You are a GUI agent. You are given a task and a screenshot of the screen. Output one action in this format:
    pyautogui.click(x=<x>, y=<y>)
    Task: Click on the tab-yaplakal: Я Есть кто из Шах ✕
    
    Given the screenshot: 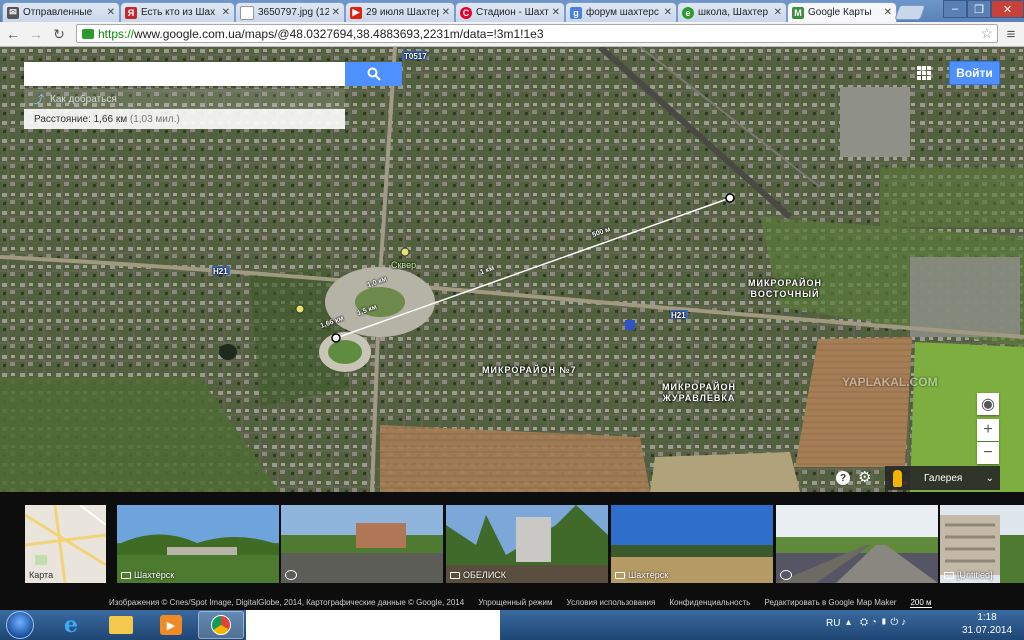 What is the action you would take?
    pyautogui.click(x=177, y=12)
    